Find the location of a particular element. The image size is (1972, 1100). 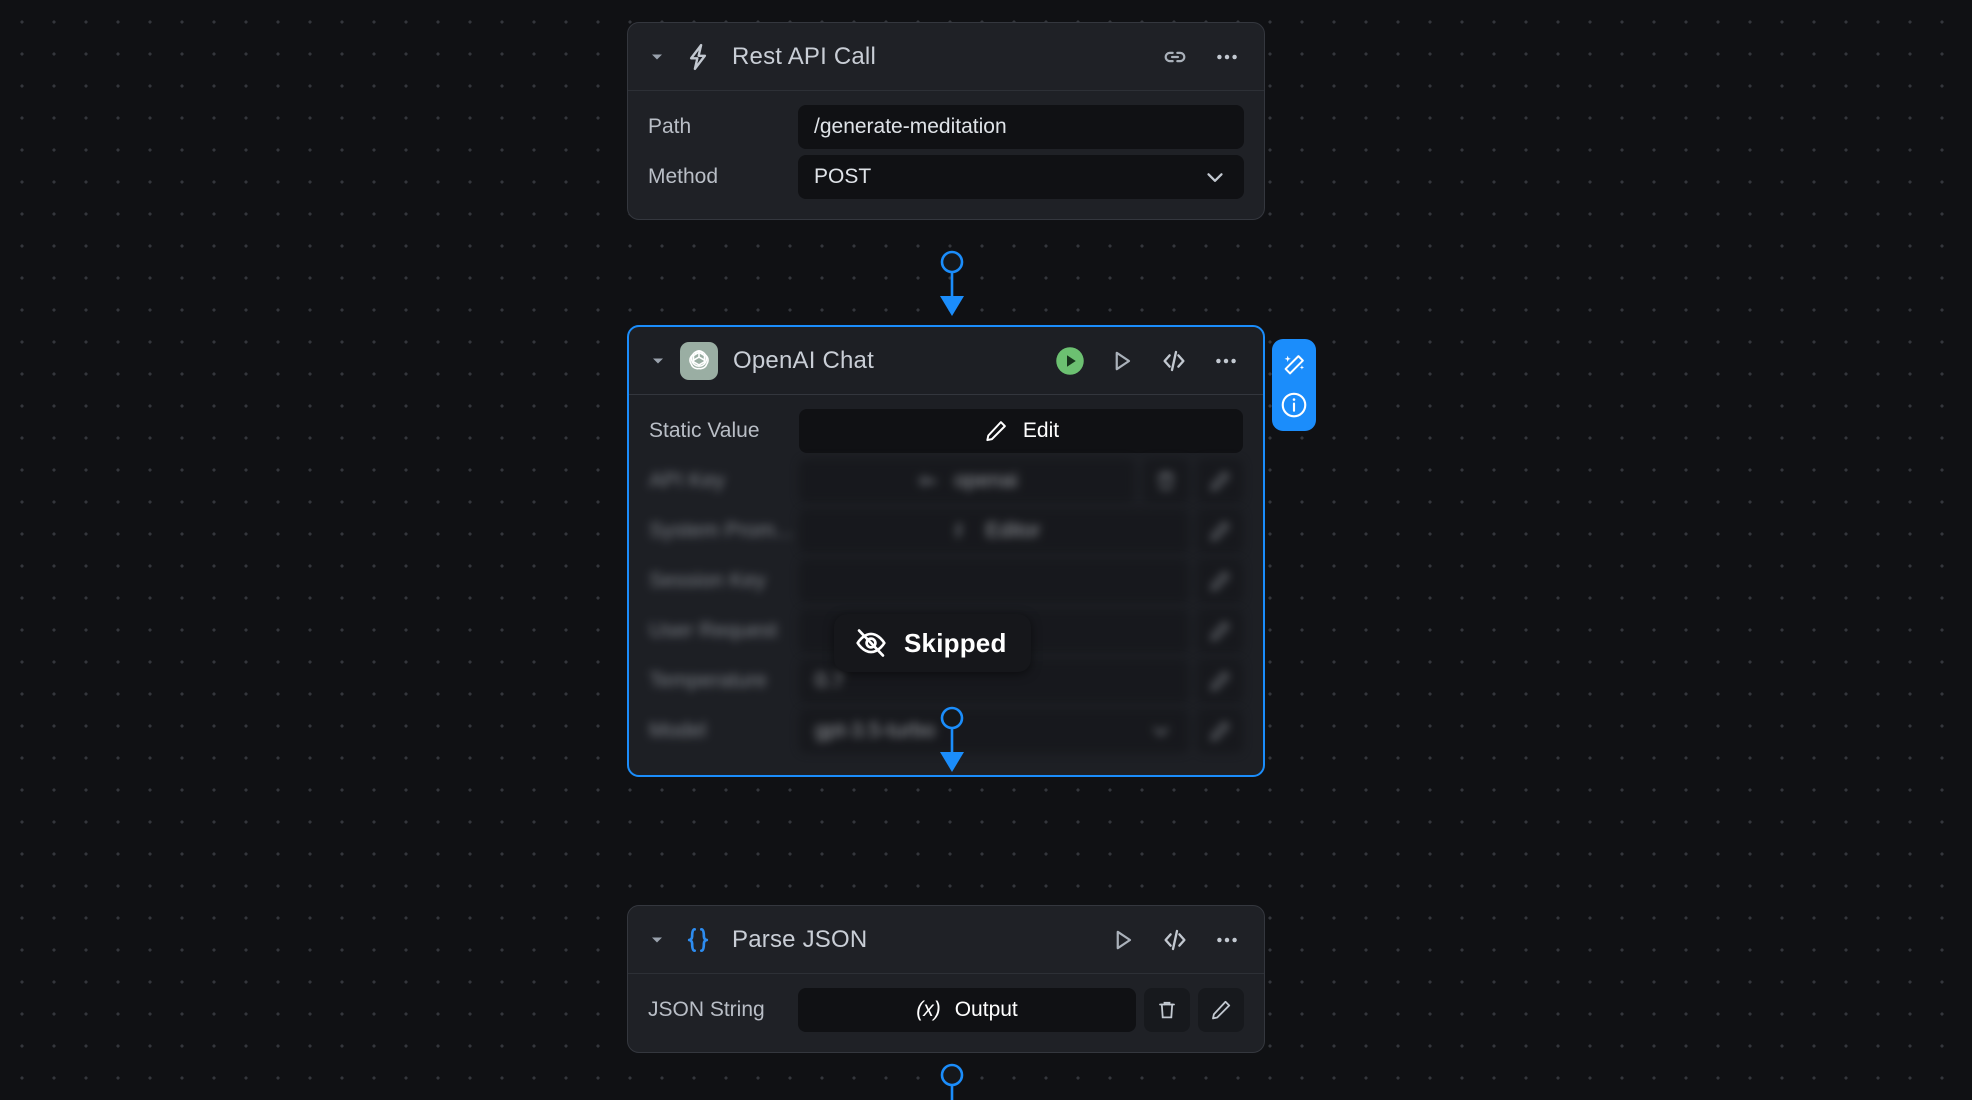

system-prompt-text: Editor is located at coordinates (1013, 530).